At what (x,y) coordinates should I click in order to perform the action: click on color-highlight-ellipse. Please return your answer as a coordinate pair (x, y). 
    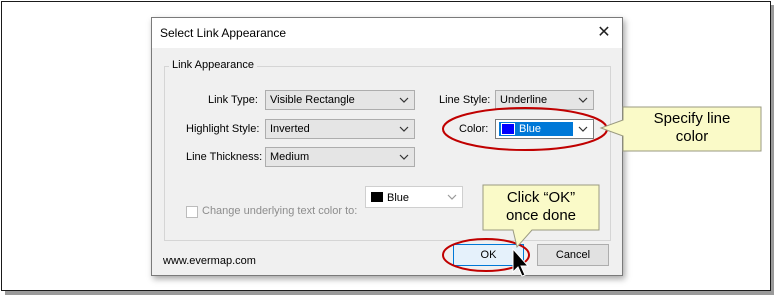
    Looking at the image, I should click on (525, 129).